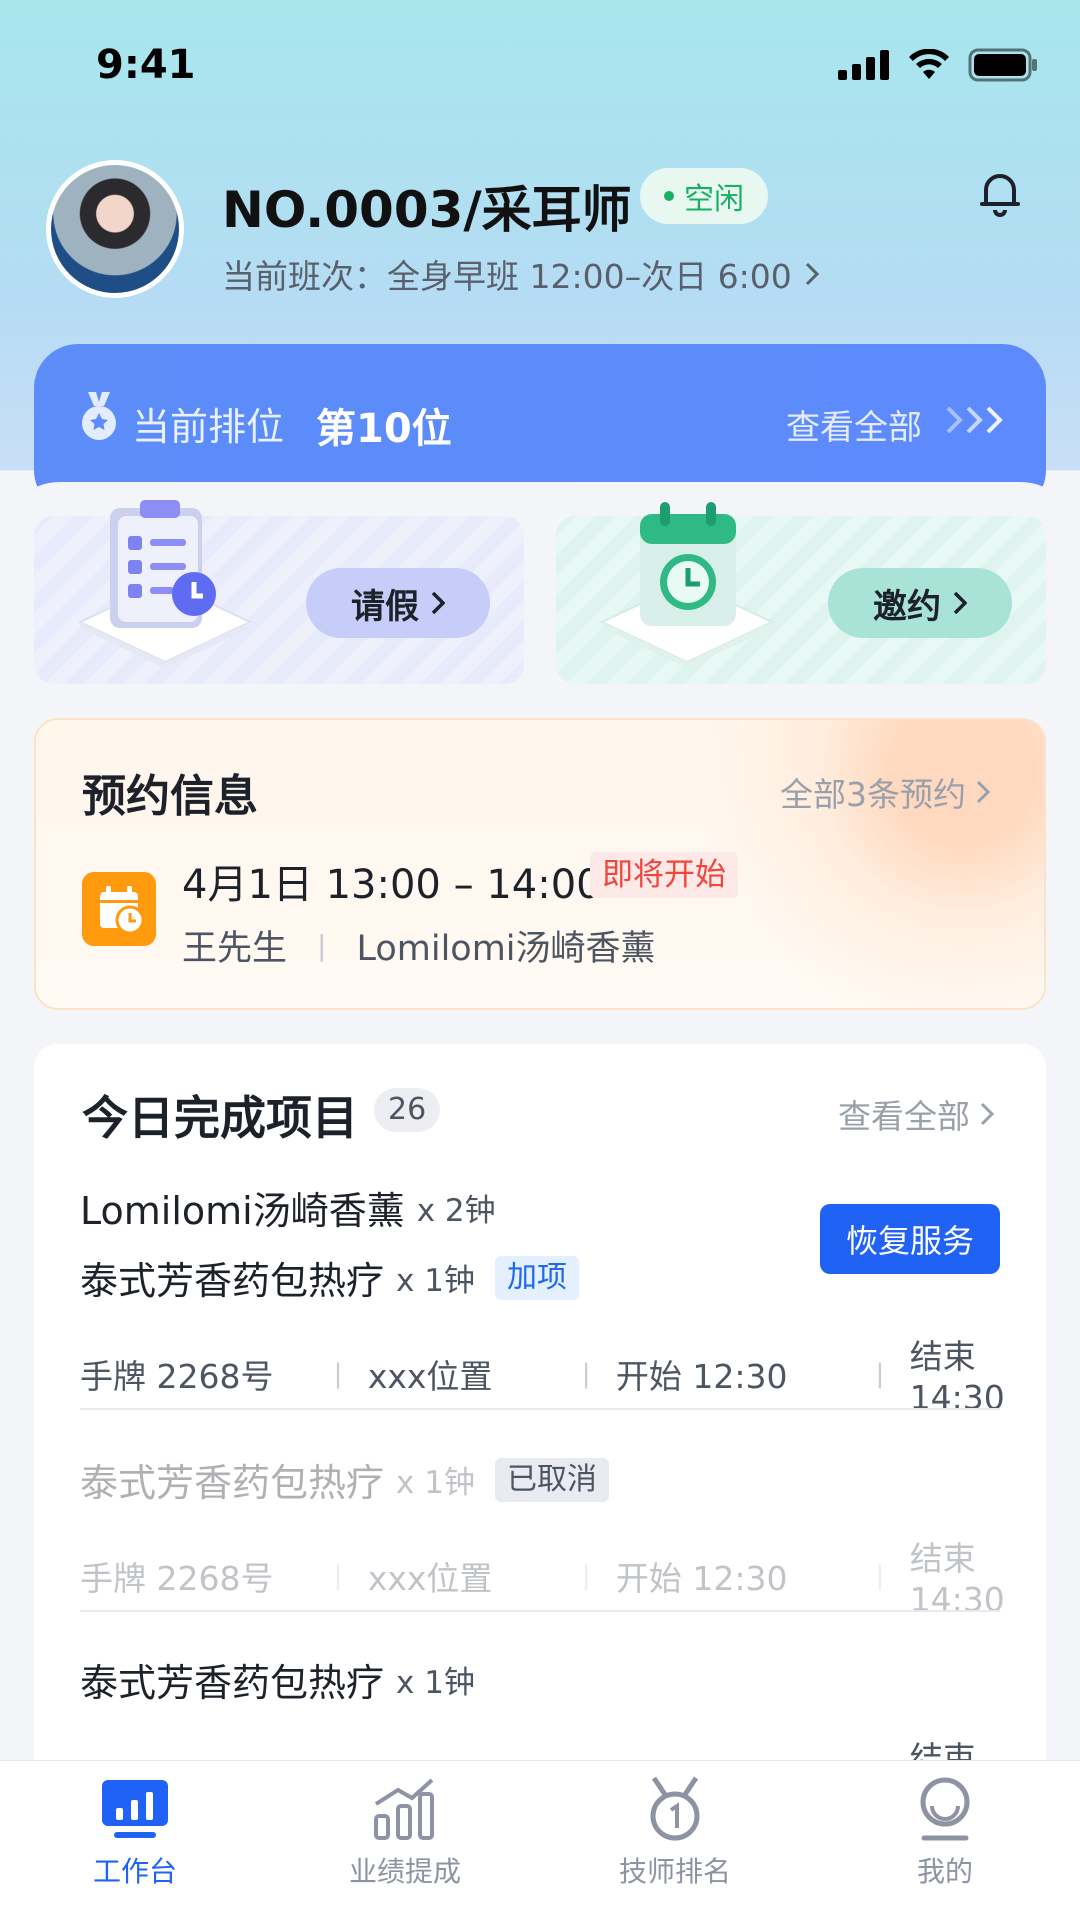 This screenshot has height=1920, width=1080. I want to click on tab-label: 业绩提成, so click(404, 1871).